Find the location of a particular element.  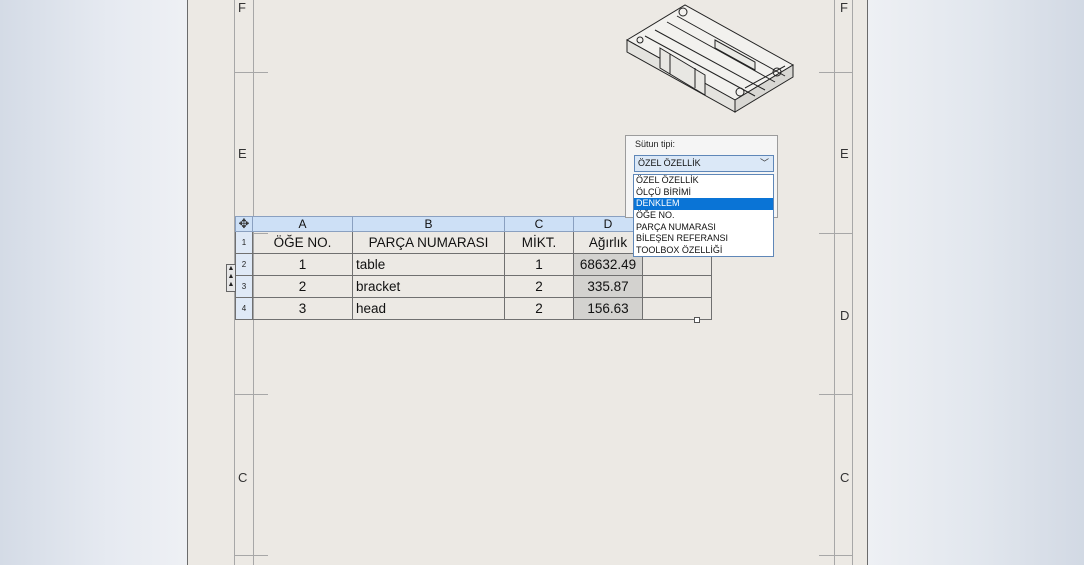

column-type-label: Sütun tipi: is located at coordinates (655, 144).